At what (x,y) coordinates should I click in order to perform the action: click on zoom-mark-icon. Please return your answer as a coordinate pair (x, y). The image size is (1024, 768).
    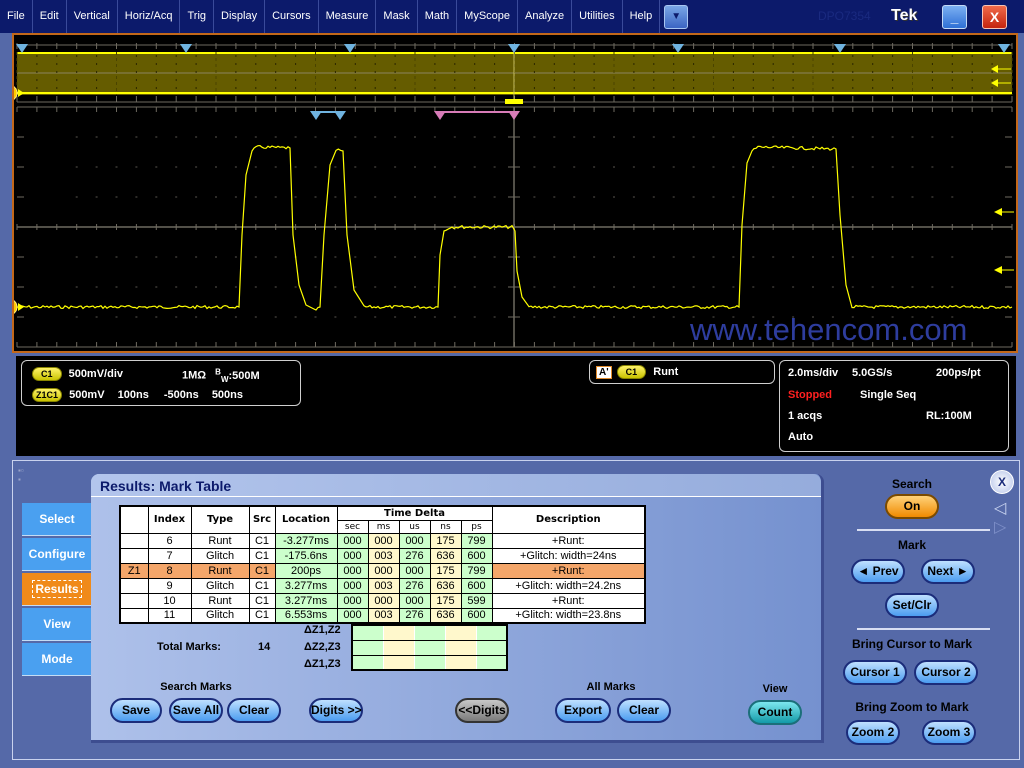
    Looking at the image, I should click on (514, 115).